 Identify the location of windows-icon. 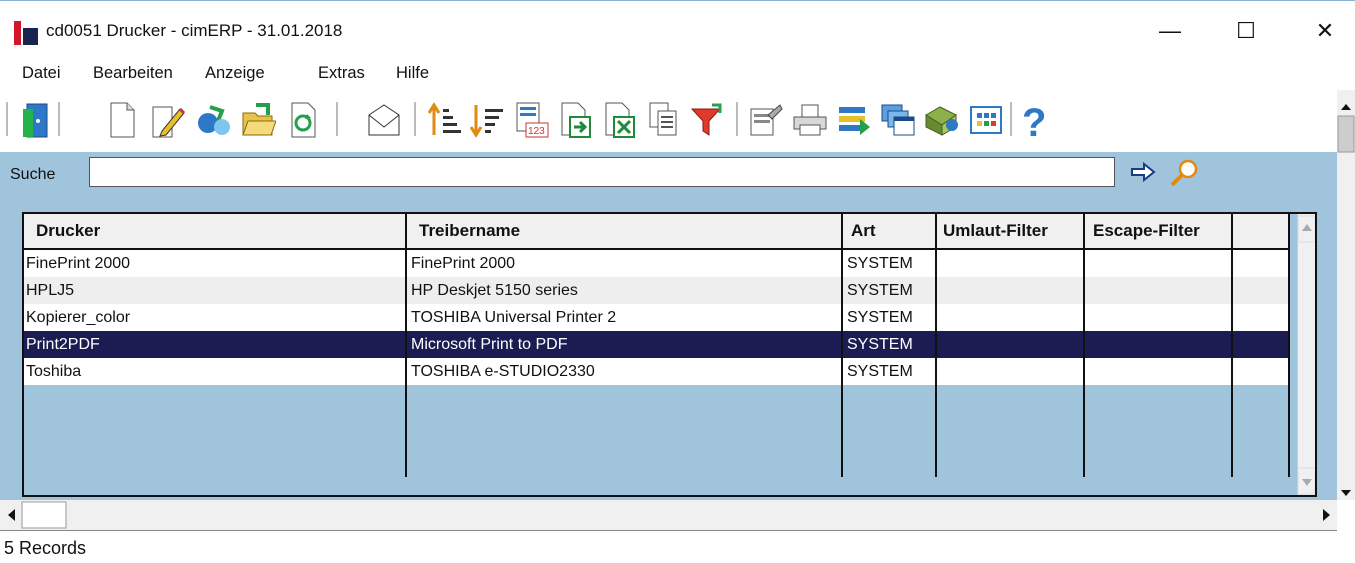
(898, 120).